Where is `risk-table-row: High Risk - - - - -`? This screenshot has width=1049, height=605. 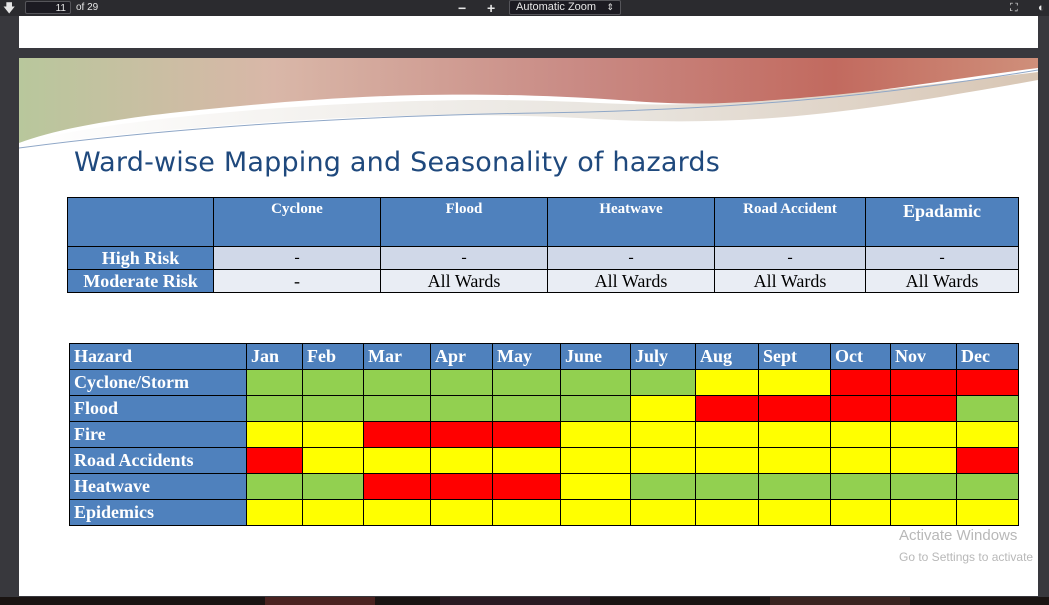
risk-table-row: High Risk - - - - - is located at coordinates (543, 258).